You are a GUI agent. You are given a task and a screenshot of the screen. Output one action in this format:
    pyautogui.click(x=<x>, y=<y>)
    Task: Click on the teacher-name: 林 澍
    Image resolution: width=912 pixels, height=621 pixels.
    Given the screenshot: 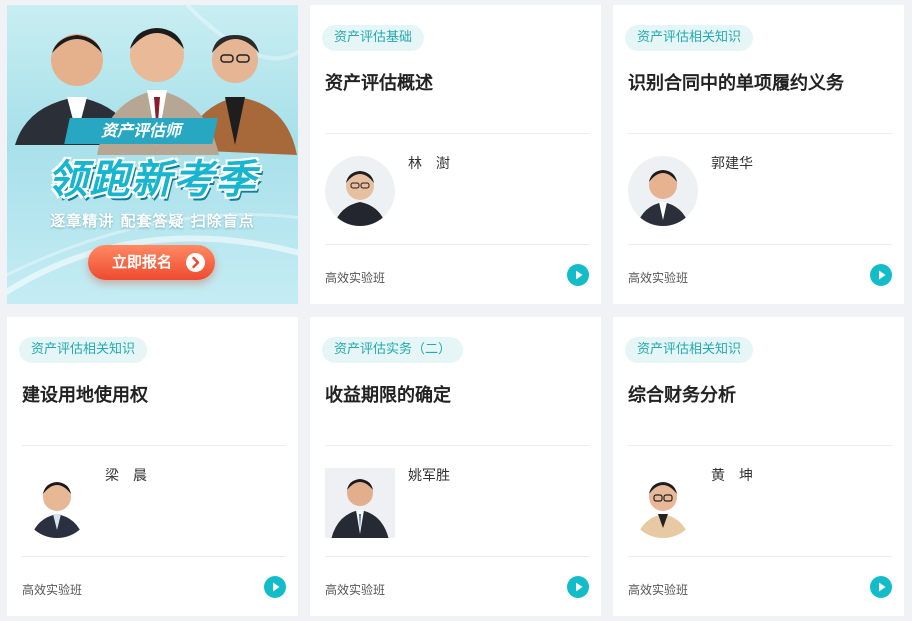 What is the action you would take?
    pyautogui.click(x=429, y=164)
    